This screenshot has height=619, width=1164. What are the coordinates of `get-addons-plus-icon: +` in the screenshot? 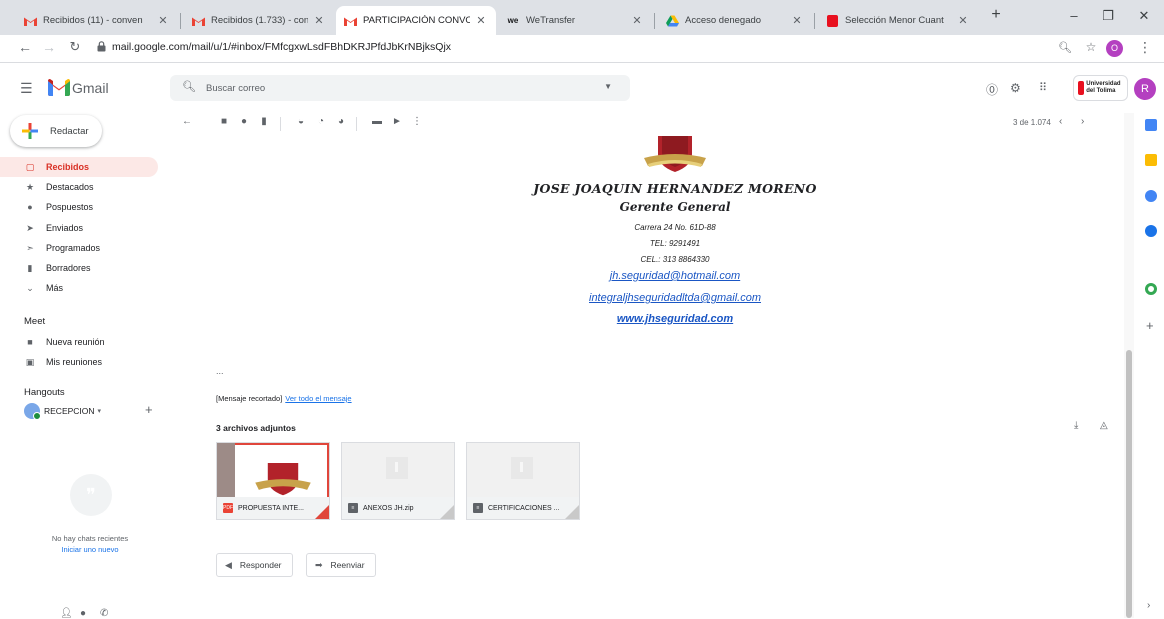 It's located at (1150, 325).